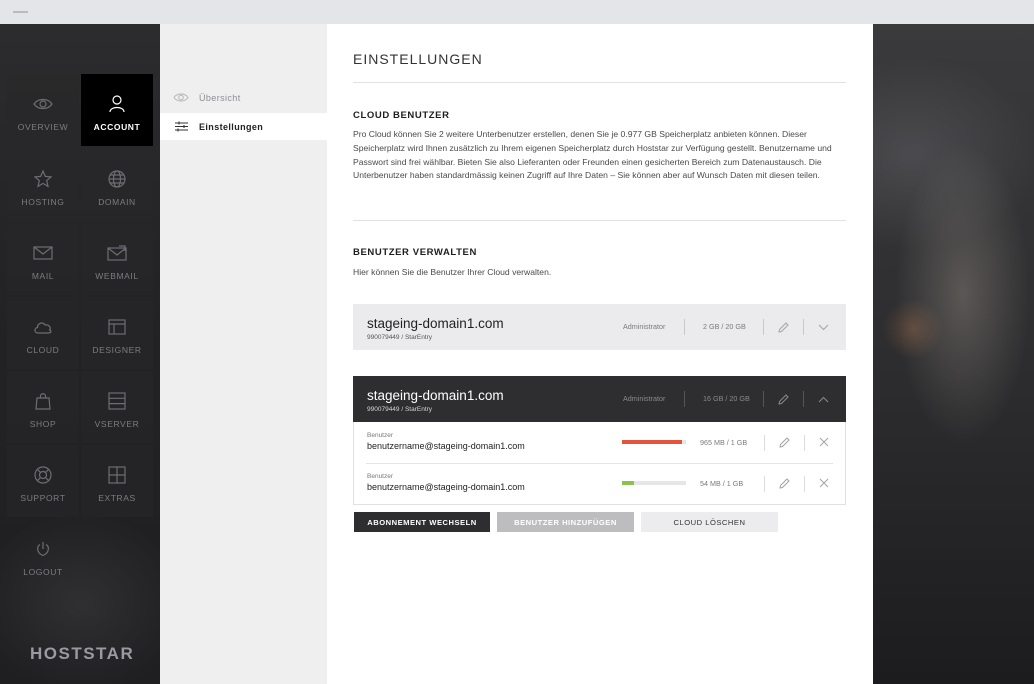 The image size is (1034, 684). Describe the element at coordinates (43, 253) in the screenshot. I see `envelope-icon` at that location.